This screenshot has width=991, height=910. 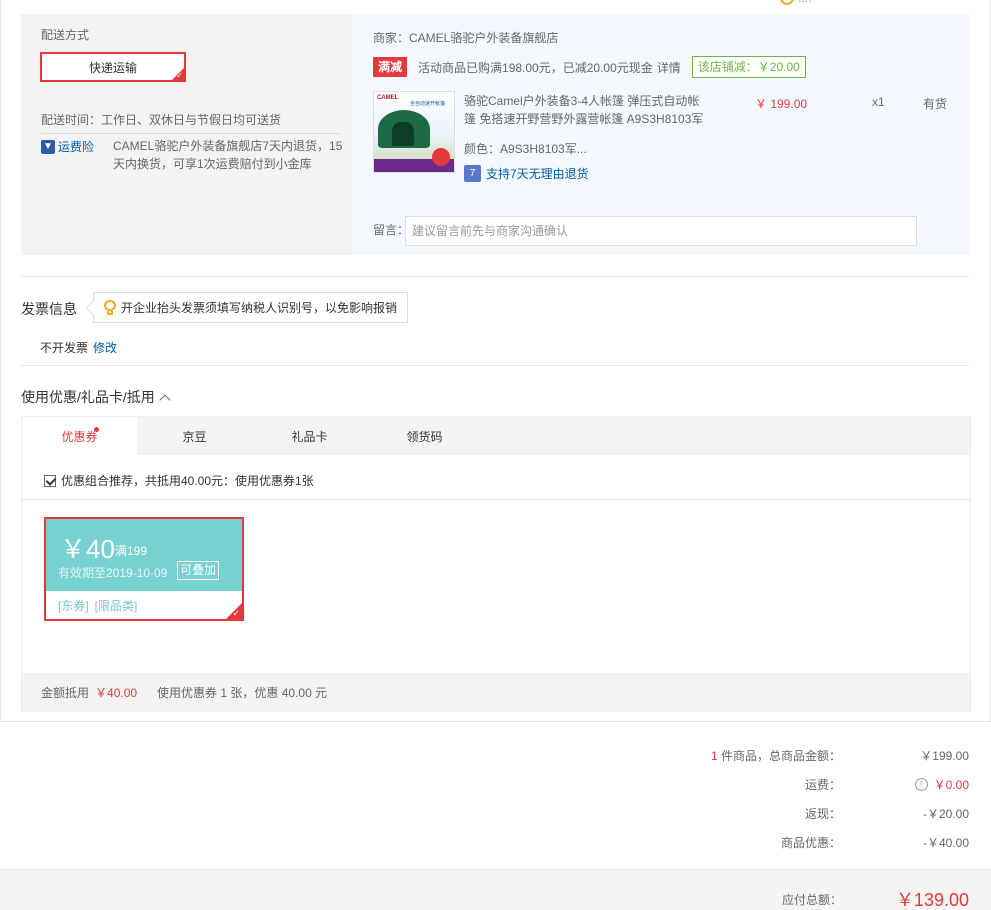 I want to click on product-image: CAMEL 全自动速开帐篷, so click(x=414, y=132).